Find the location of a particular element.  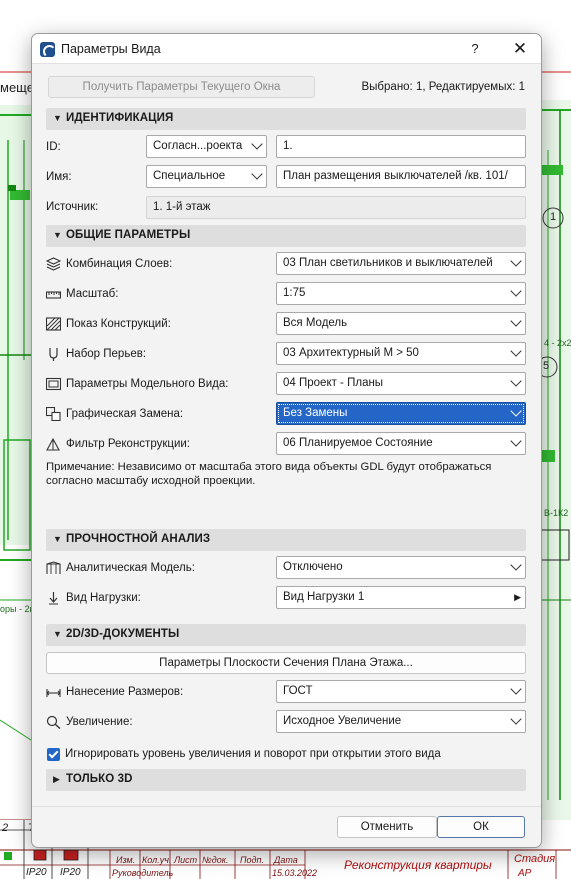

pen-set-icon is located at coordinates (53, 354).